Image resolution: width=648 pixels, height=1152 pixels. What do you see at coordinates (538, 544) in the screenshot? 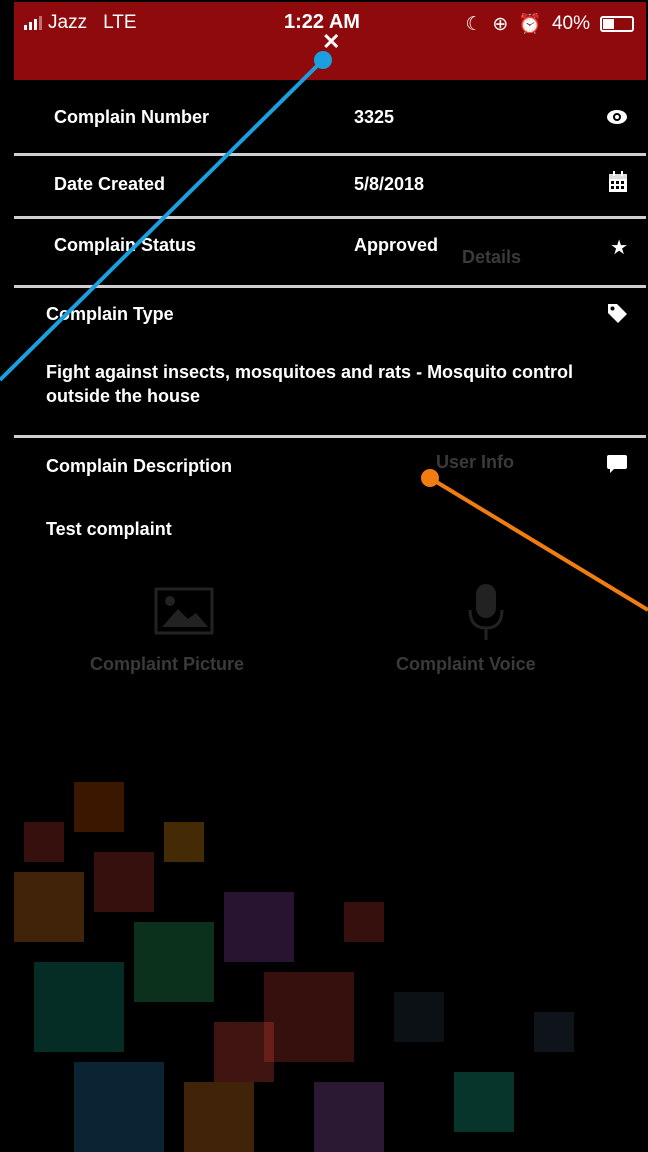
I see `orange-annotation-line` at bounding box center [538, 544].